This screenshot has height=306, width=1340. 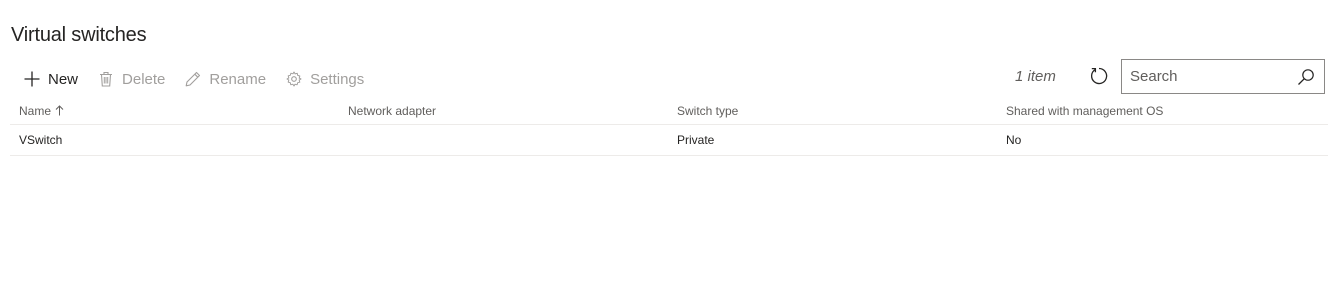 I want to click on refresh-icon, so click(x=1099, y=78).